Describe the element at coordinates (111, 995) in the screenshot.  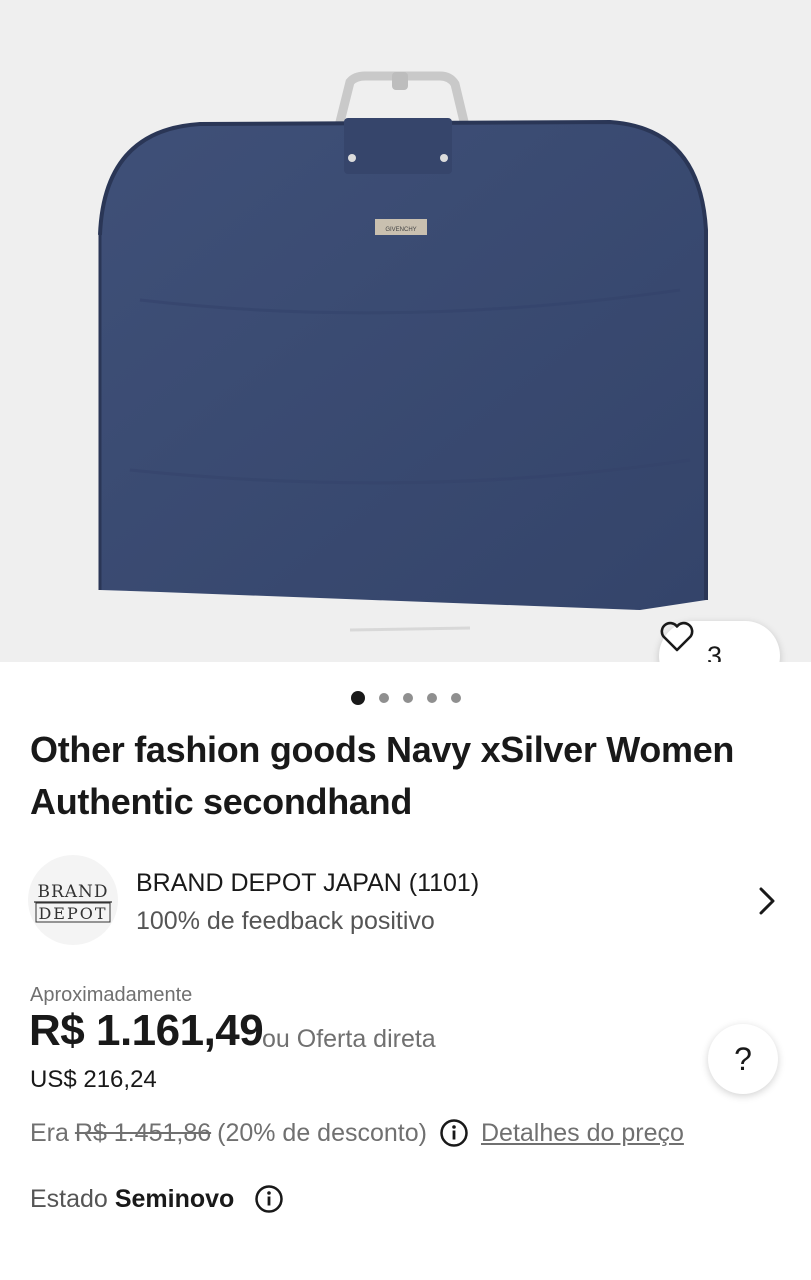
I see `approx-label: Aproximadamente` at that location.